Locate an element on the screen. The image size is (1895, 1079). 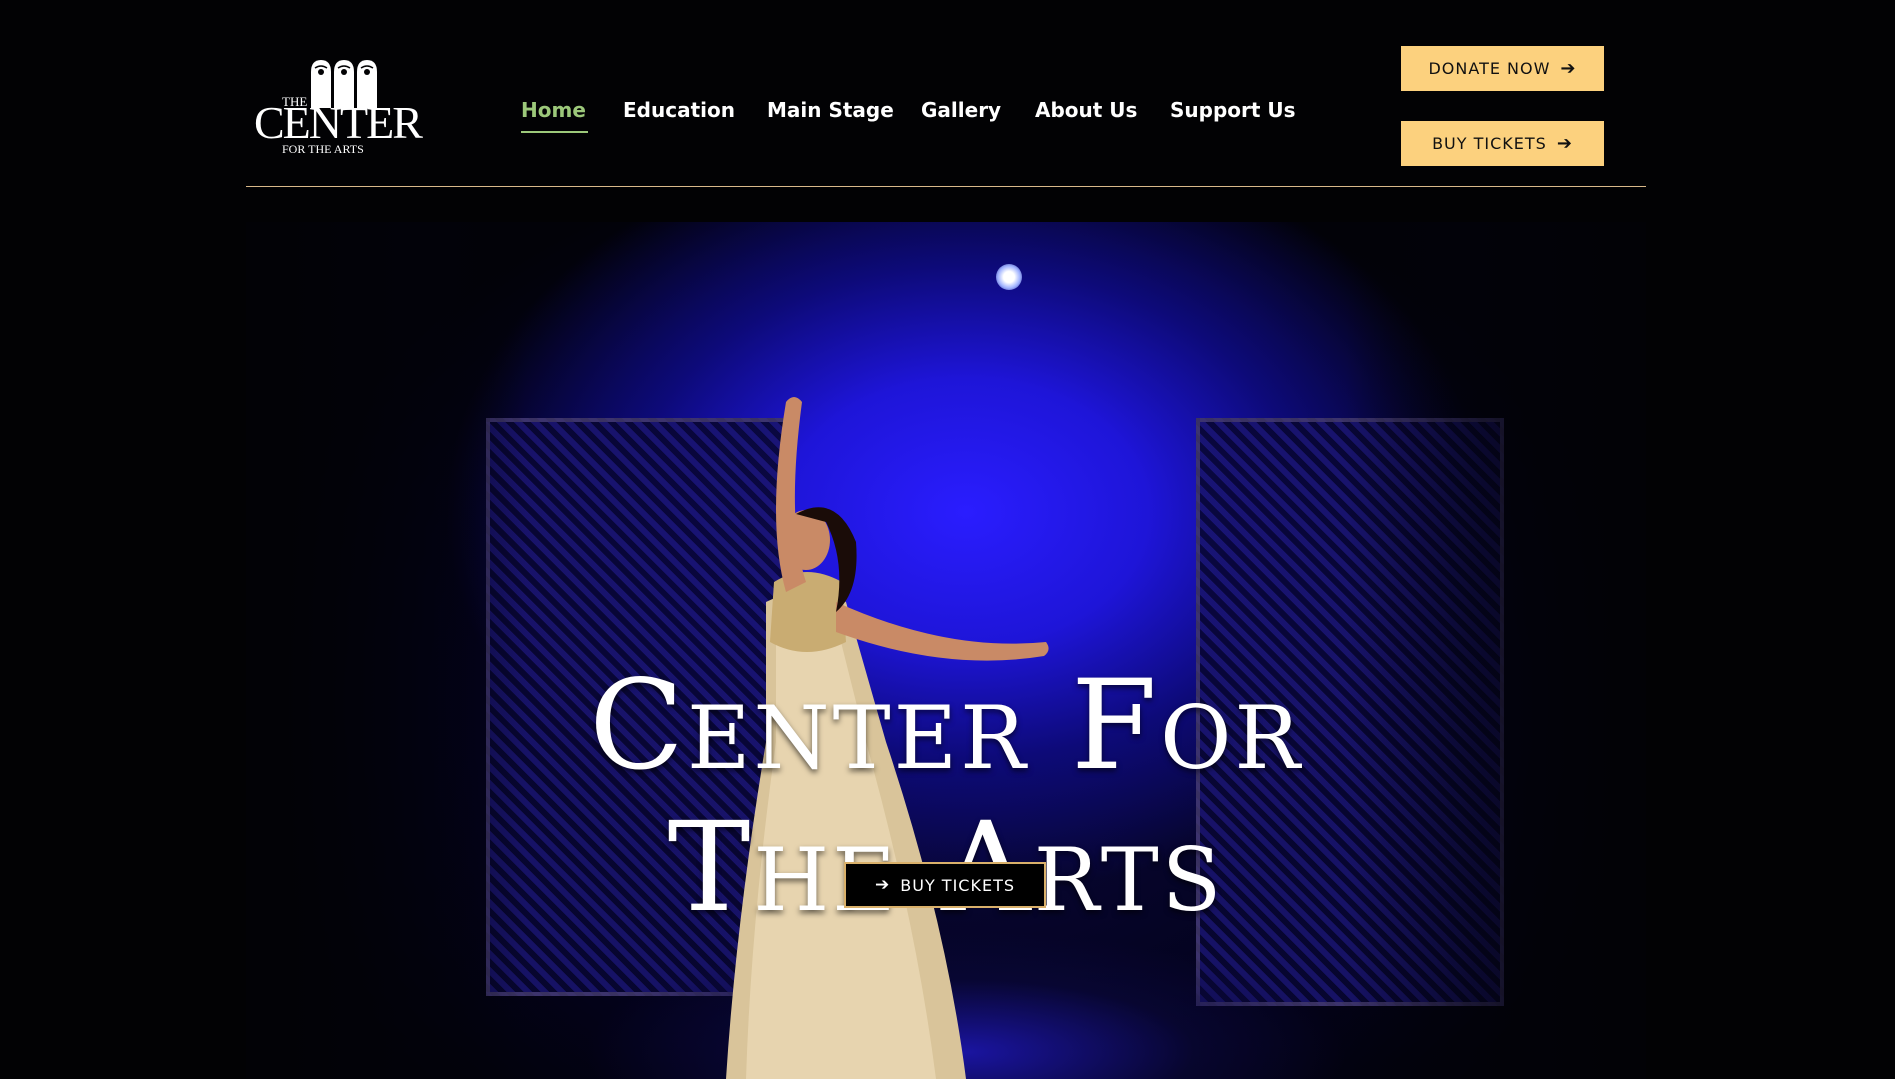
hero-buy-tickets-button: ➔ BUY TICKETS is located at coordinates (945, 885).